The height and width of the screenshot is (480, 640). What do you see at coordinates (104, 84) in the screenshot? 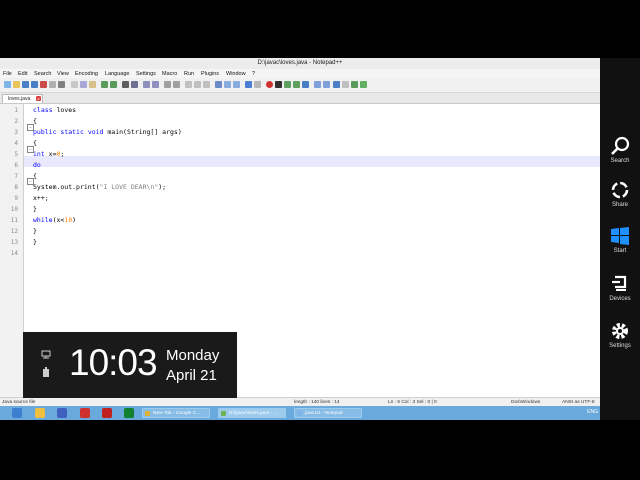
I see `undo-icon` at bounding box center [104, 84].